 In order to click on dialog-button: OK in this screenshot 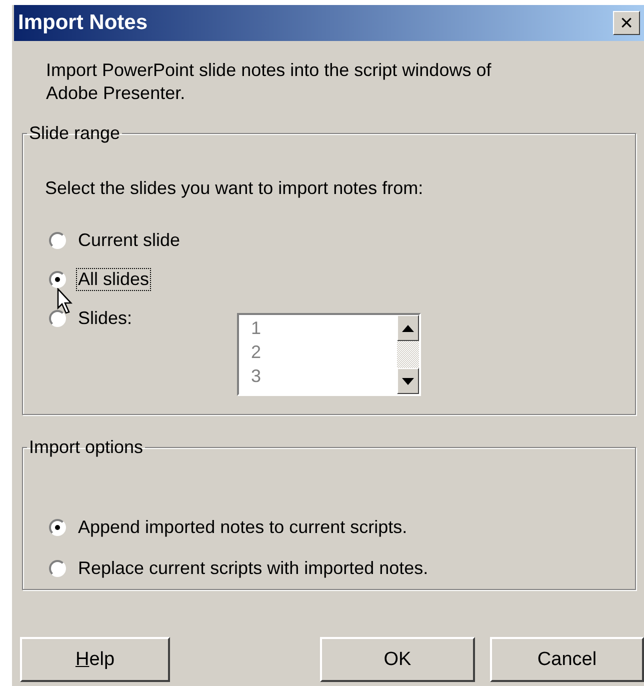, I will do `click(397, 659)`.